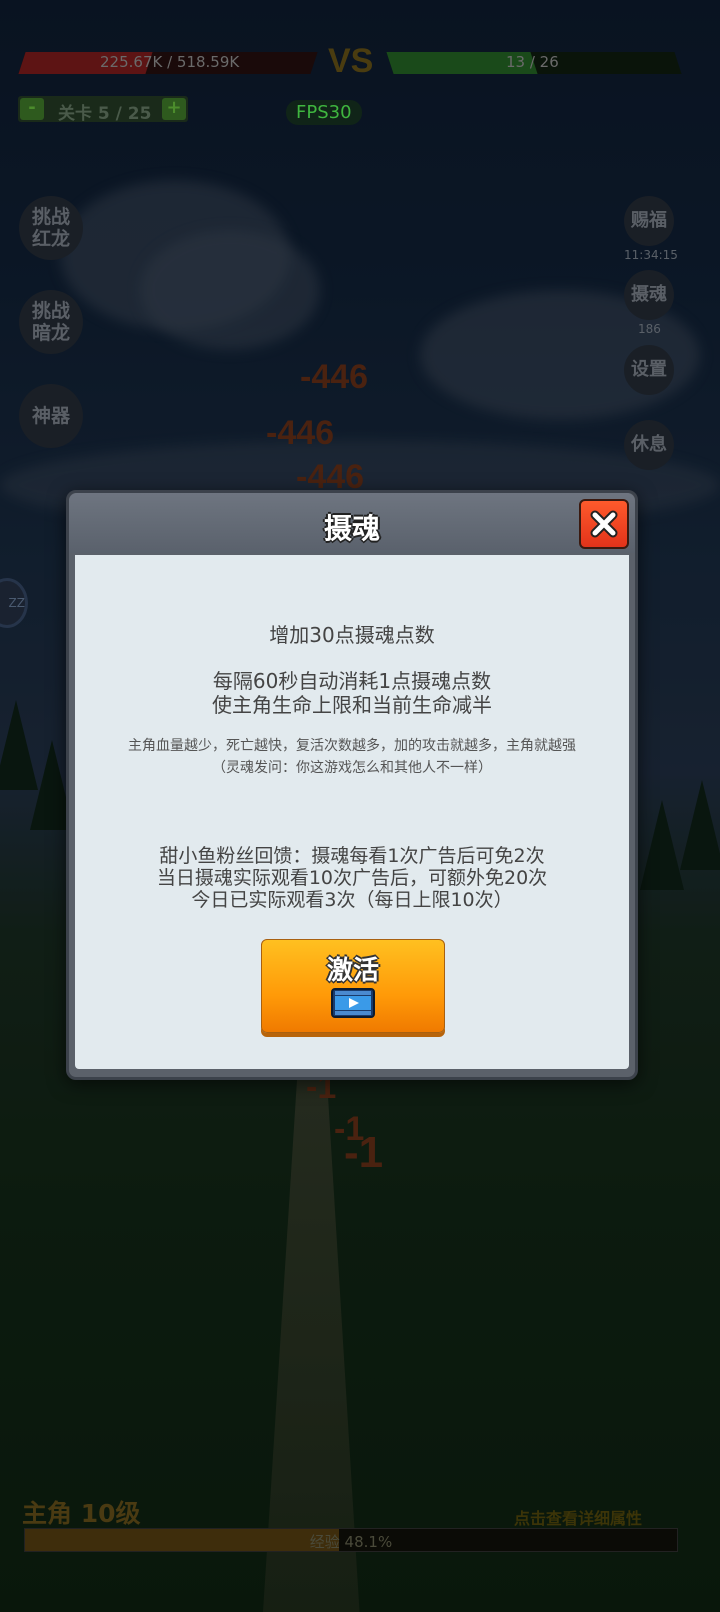 The image size is (720, 1612). What do you see at coordinates (352, 746) in the screenshot?
I see `note-line-1: 主角血量越少，死亡越快，复活次数越多，加的攻击就越多，主角就越强` at bounding box center [352, 746].